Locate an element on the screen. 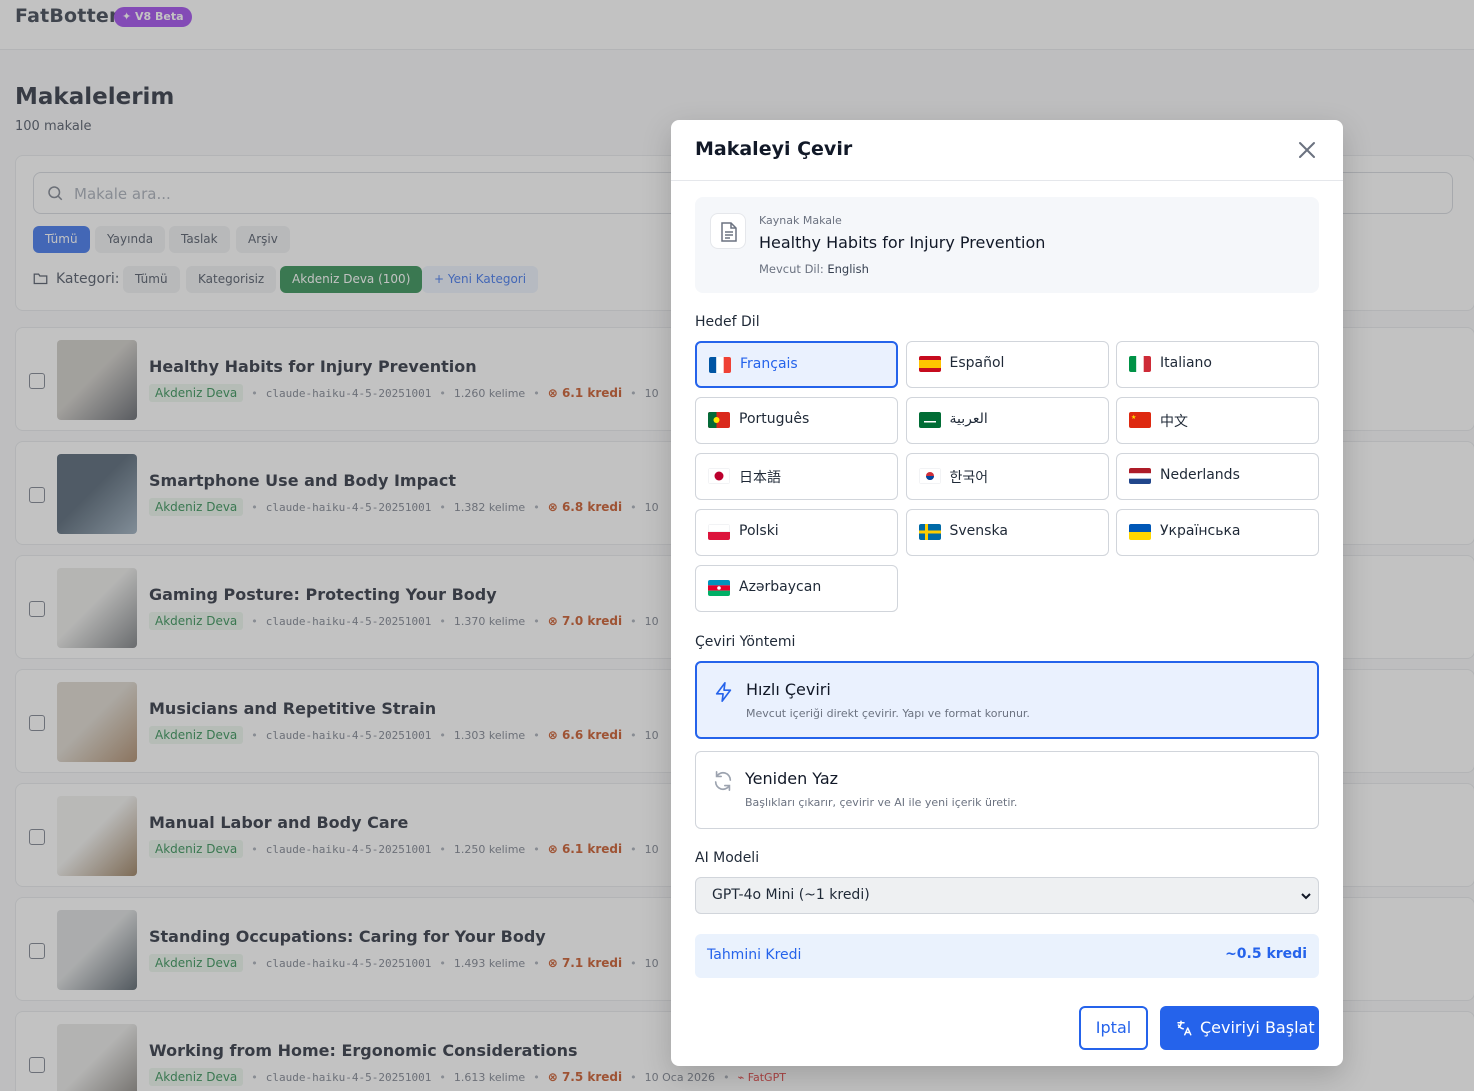 The image size is (1474, 1091). lightning-icon is located at coordinates (723, 692).